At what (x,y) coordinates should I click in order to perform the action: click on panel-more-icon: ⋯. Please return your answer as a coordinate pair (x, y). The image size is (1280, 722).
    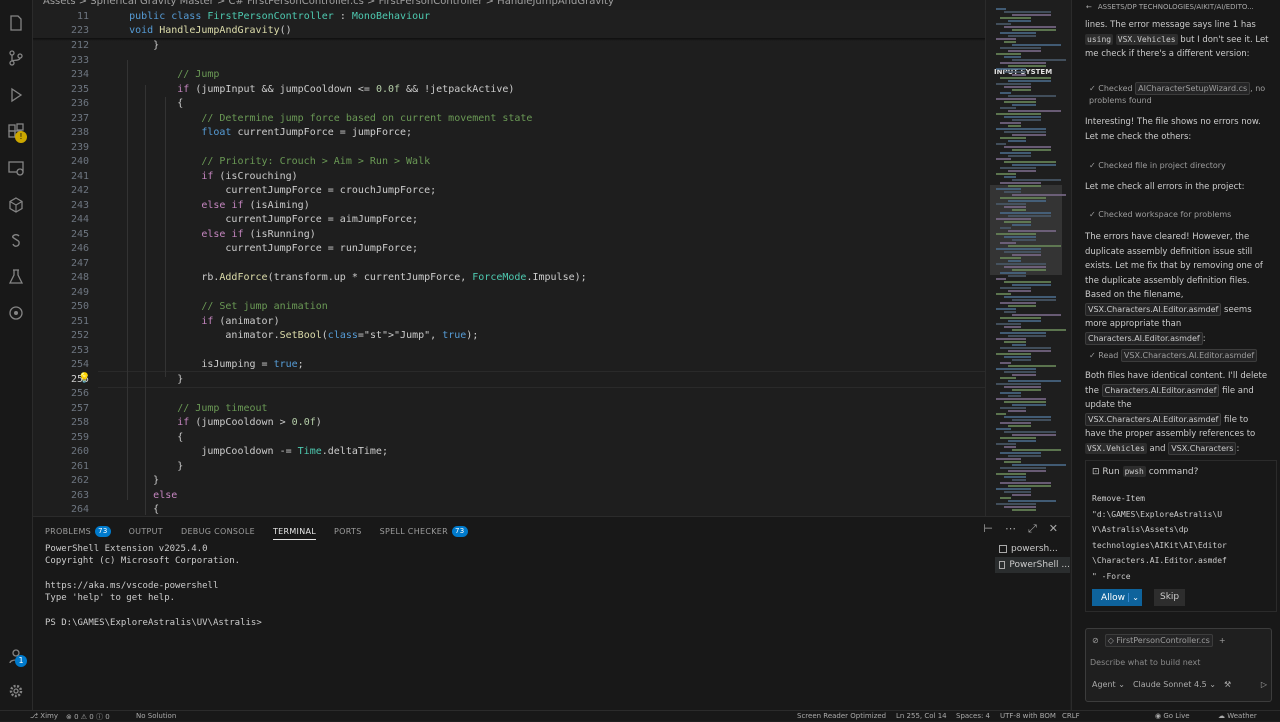
    Looking at the image, I should click on (1010, 529).